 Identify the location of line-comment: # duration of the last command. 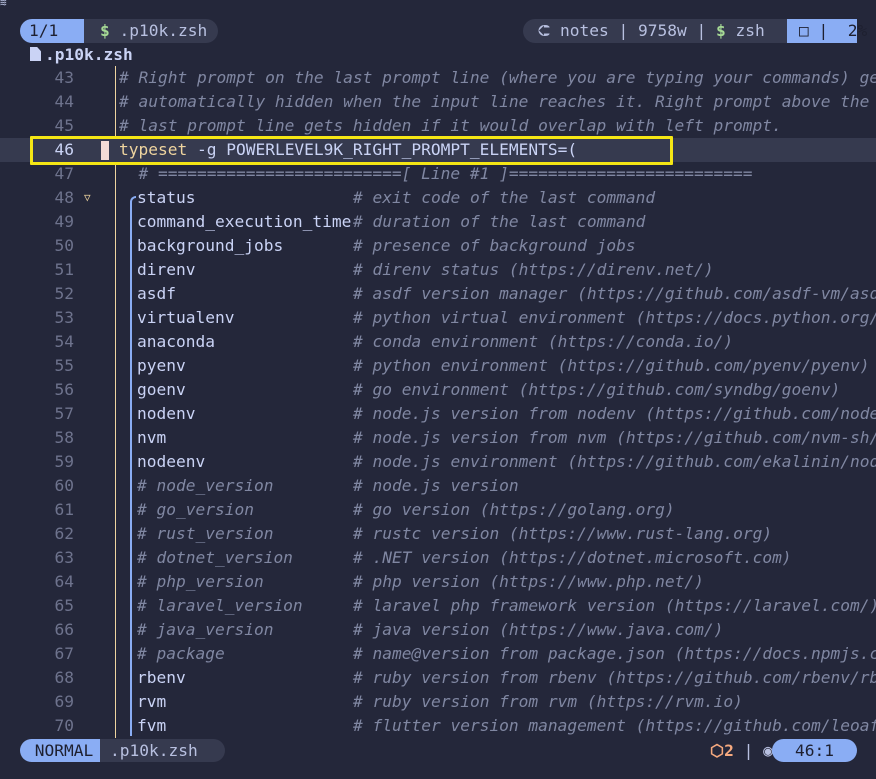
(499, 221).